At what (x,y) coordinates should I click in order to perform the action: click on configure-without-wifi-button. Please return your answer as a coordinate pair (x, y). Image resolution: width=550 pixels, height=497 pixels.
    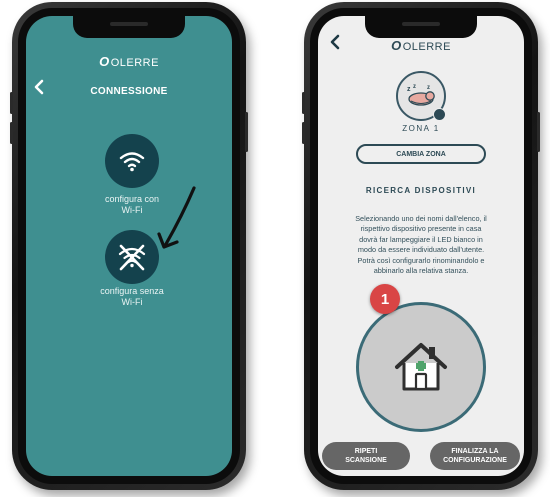
    Looking at the image, I should click on (132, 257).